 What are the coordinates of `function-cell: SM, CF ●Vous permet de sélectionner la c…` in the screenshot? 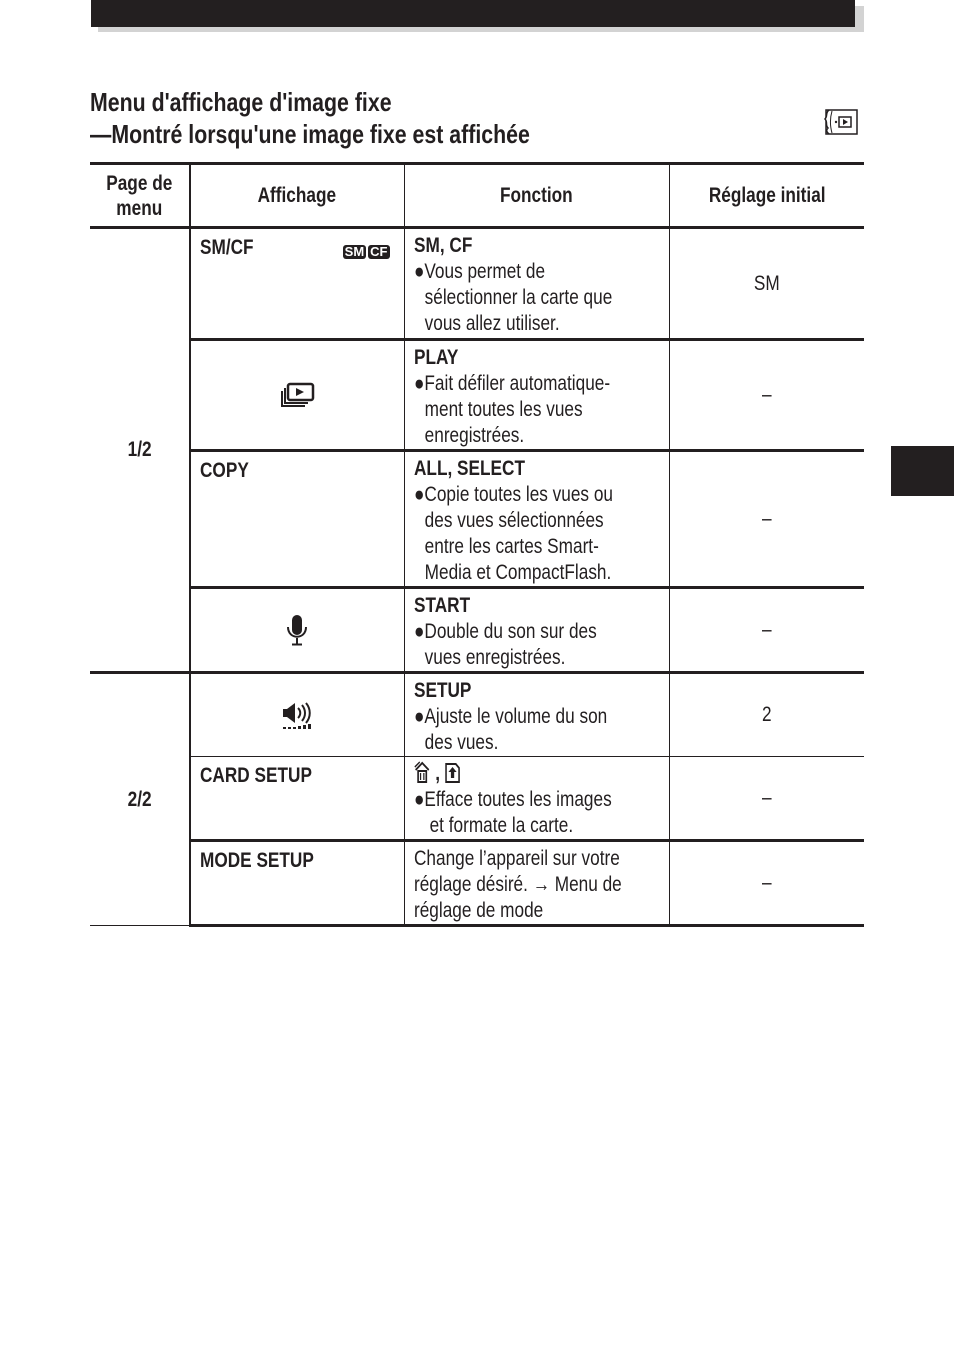 It's located at (536, 283).